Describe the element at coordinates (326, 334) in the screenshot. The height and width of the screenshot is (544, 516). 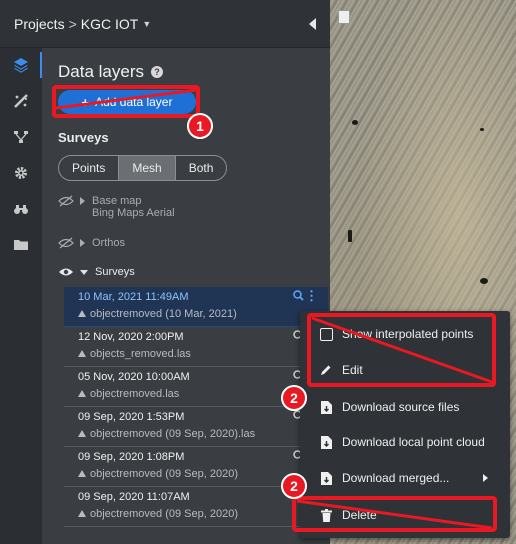
I see `checkbox-icon` at that location.